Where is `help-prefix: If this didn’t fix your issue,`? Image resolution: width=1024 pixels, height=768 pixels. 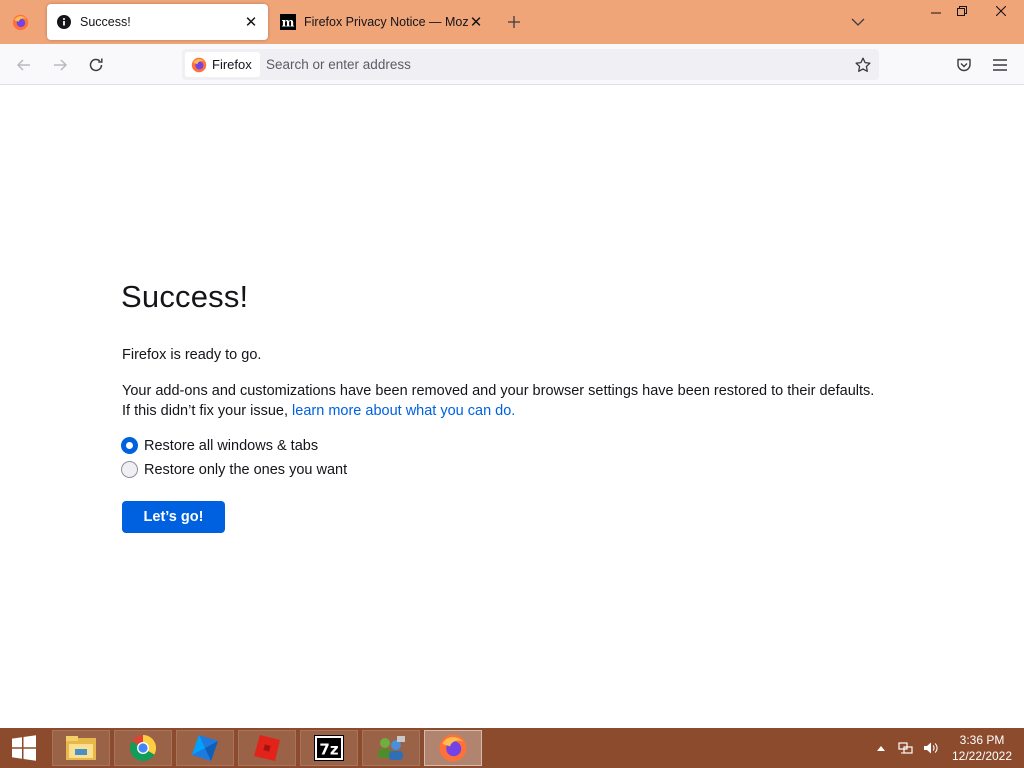 help-prefix: If this didn’t fix your issue, is located at coordinates (205, 411).